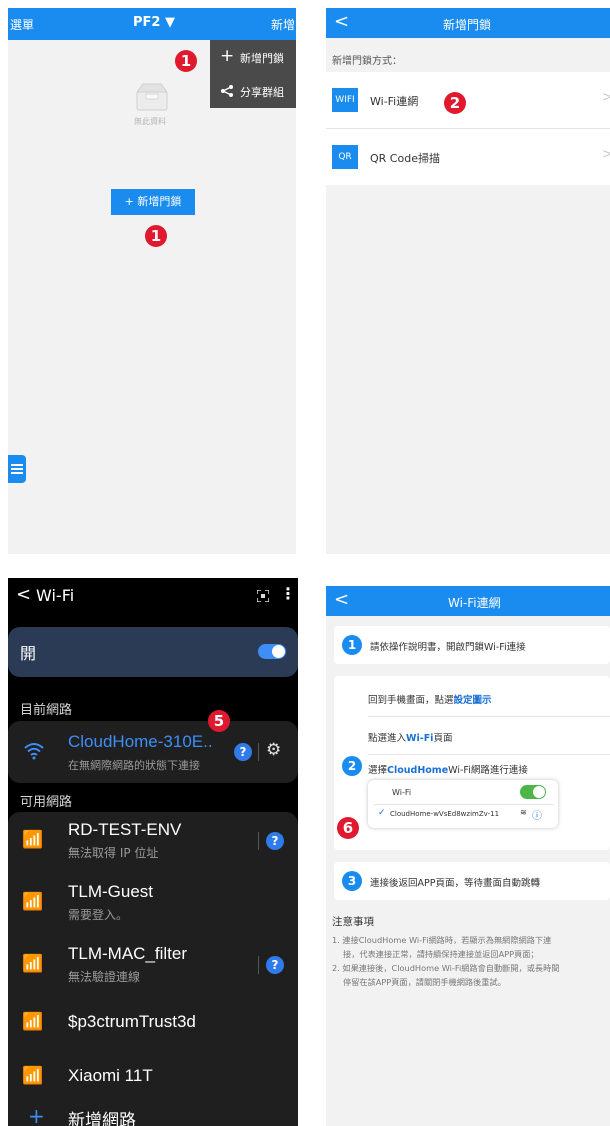 Image resolution: width=610 pixels, height=1126 pixels. Describe the element at coordinates (262, 58) in the screenshot. I see `dropdown-add-lock-label: 新增門鎖` at that location.